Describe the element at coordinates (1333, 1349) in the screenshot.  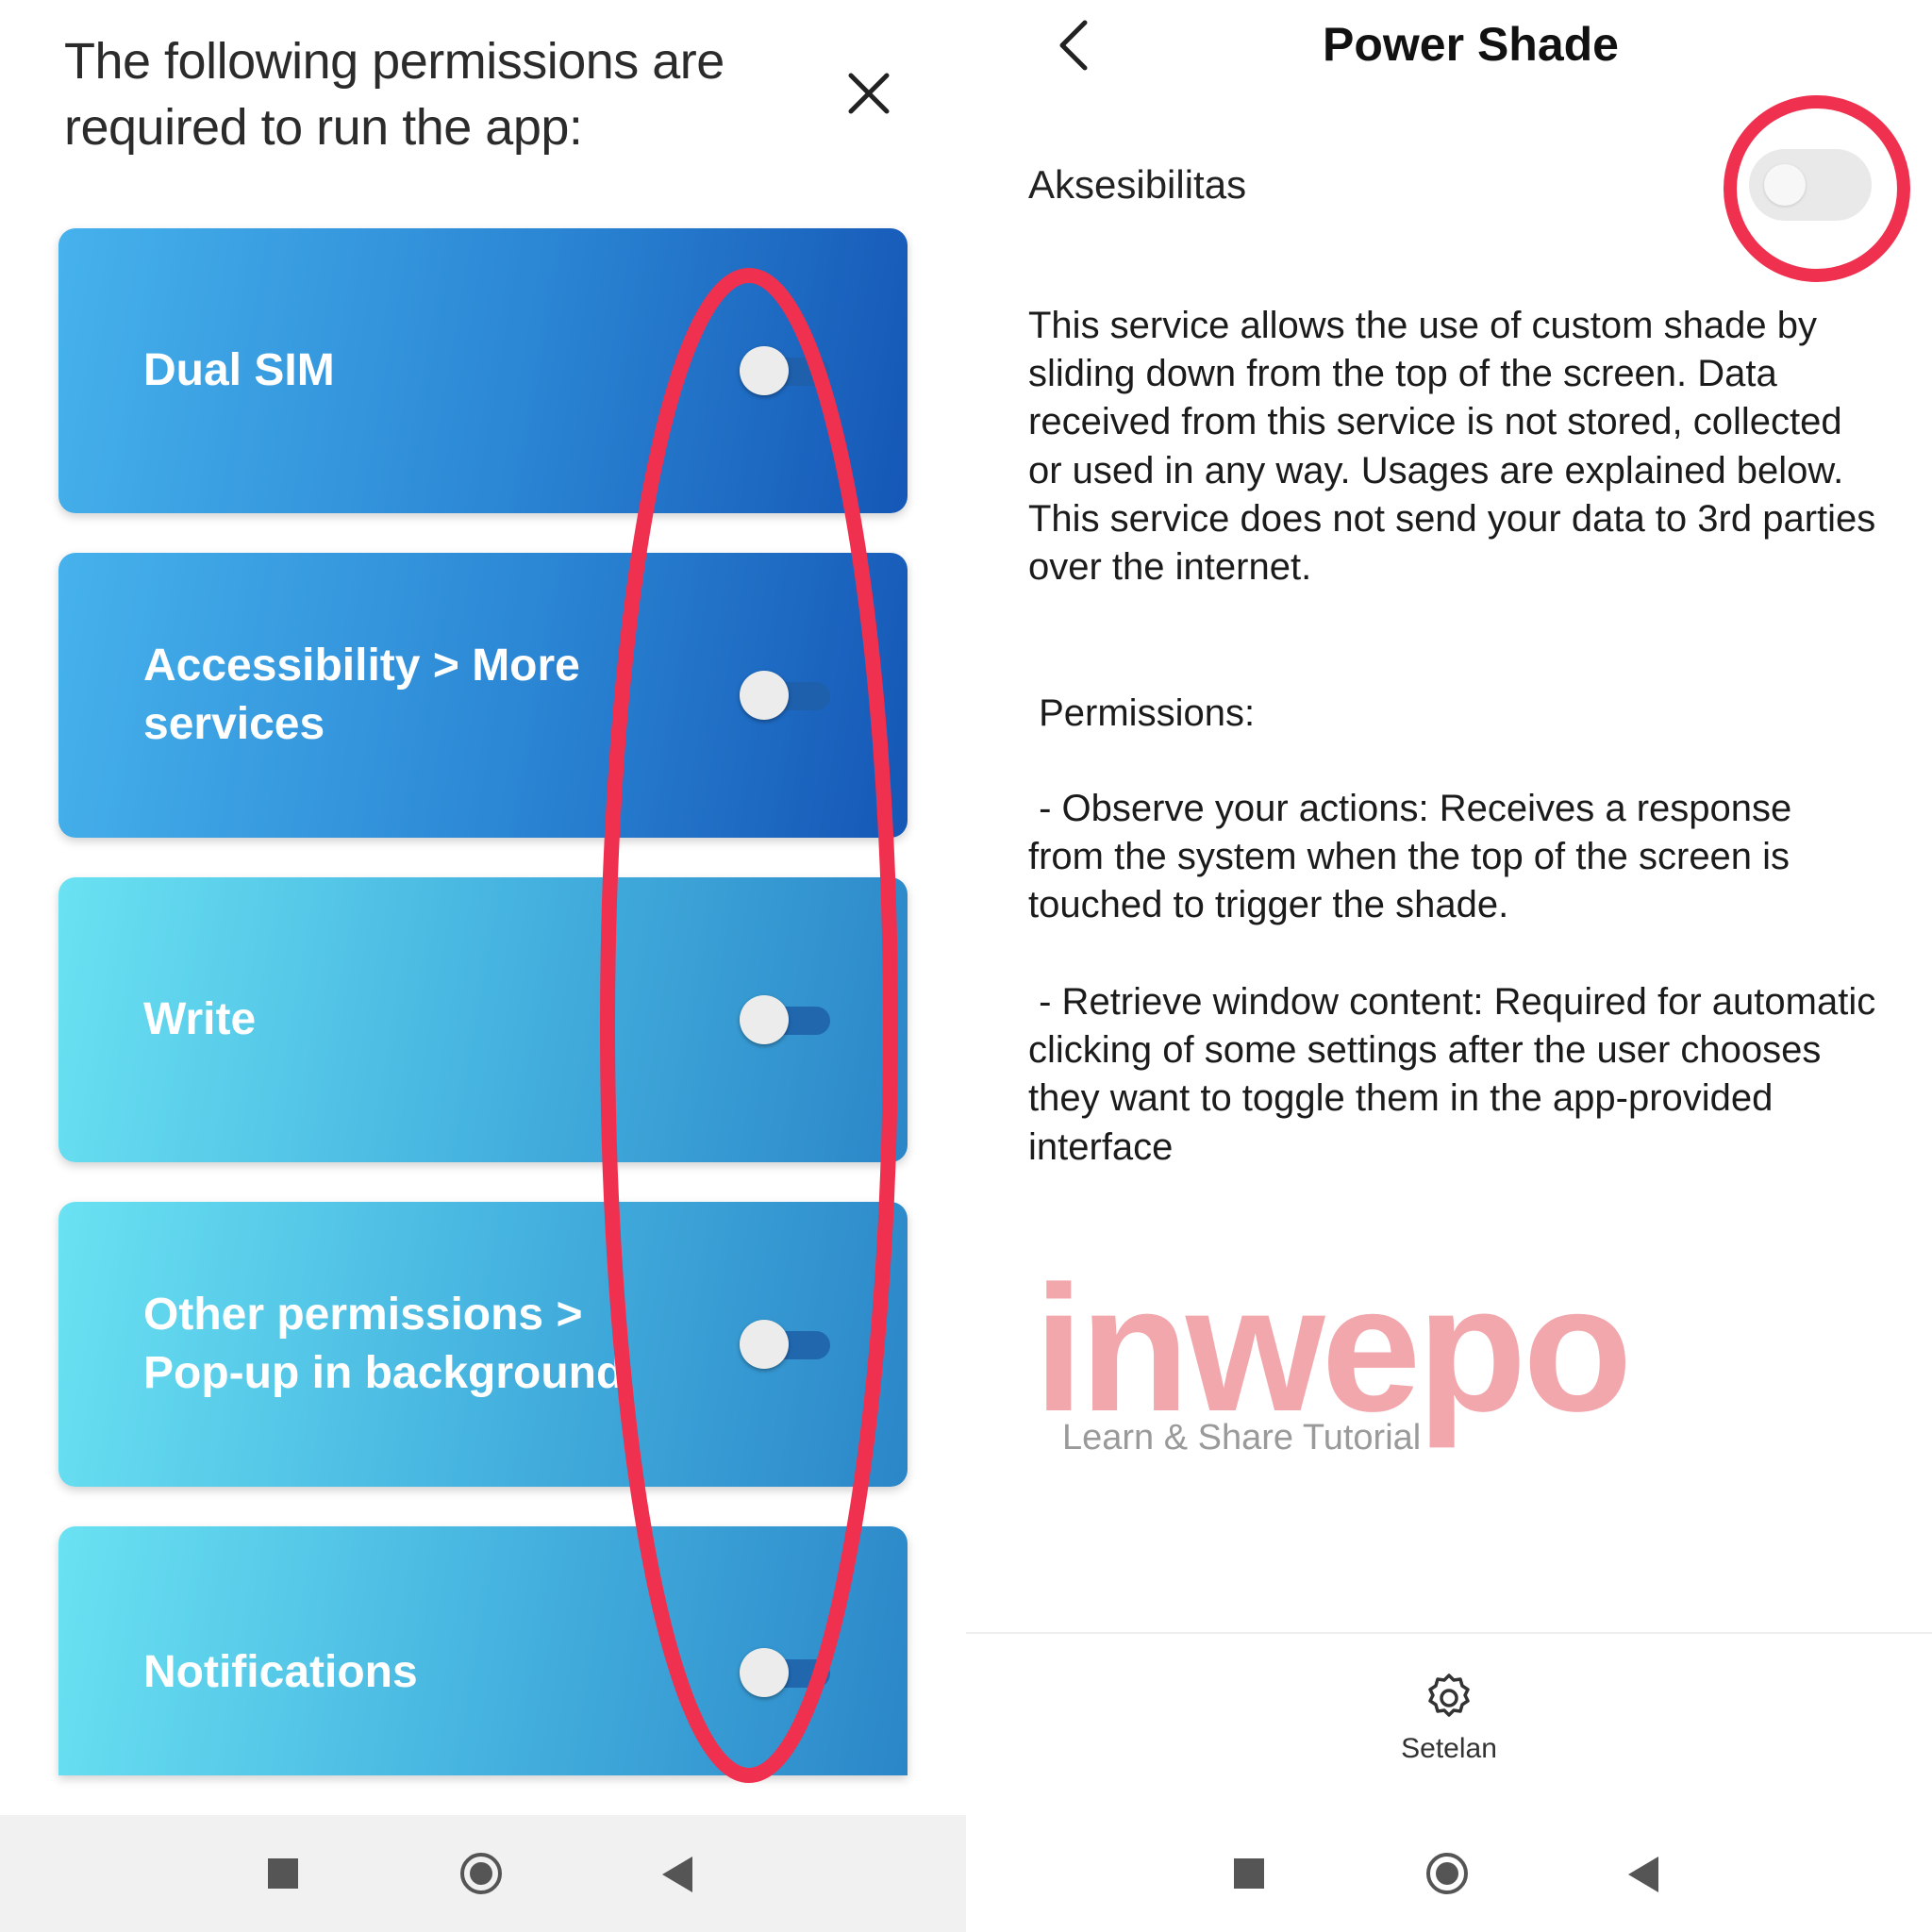
I see `watermark-word: inwepo` at that location.